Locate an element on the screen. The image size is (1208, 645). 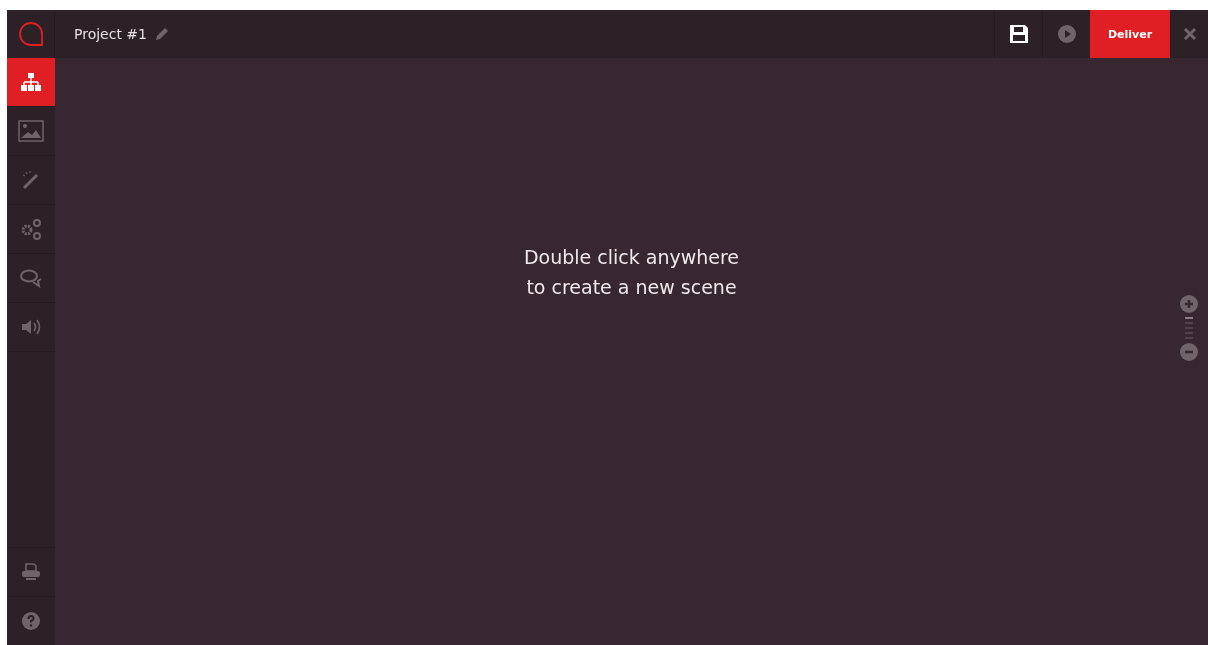
printer-icon is located at coordinates (31, 572).